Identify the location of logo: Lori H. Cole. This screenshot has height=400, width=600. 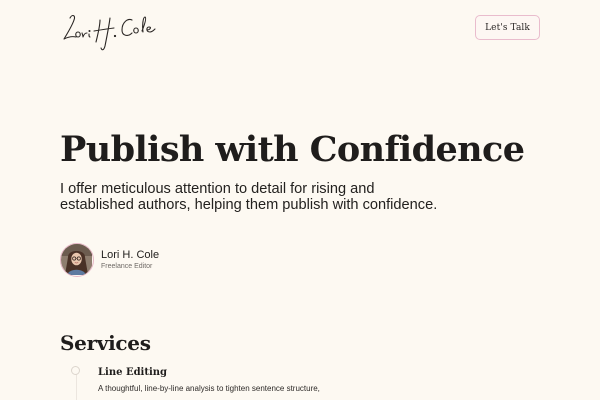
(113, 30).